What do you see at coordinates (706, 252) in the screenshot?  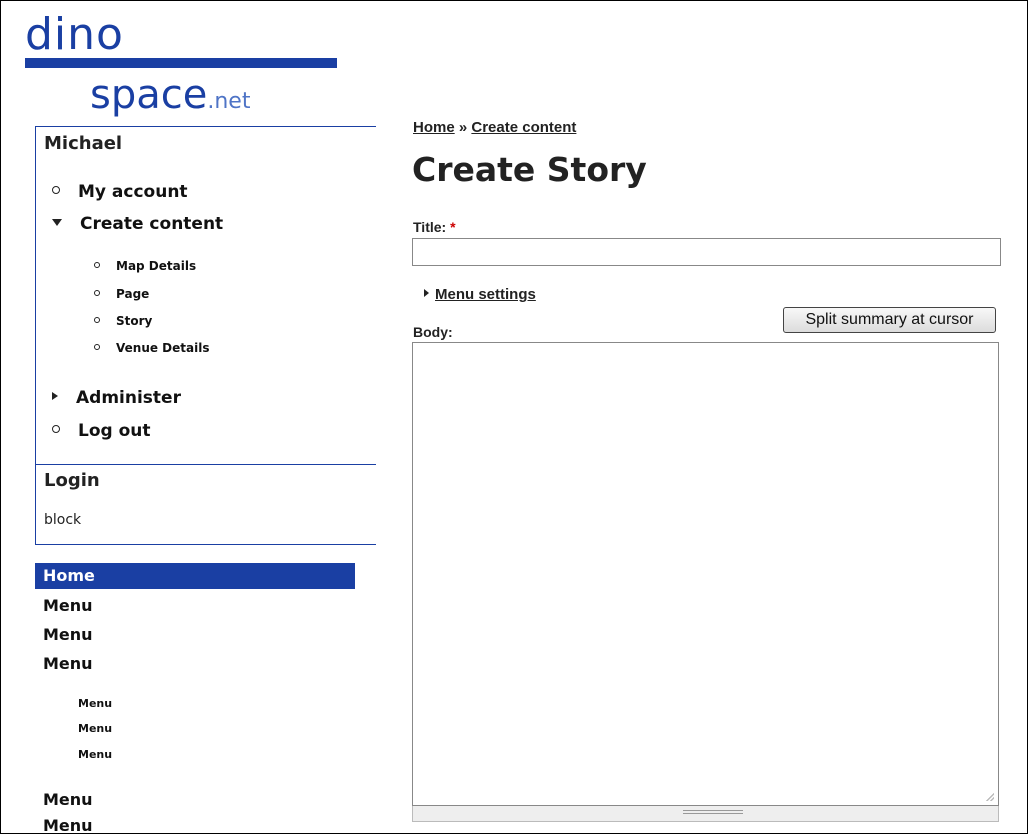 I see `title-input` at bounding box center [706, 252].